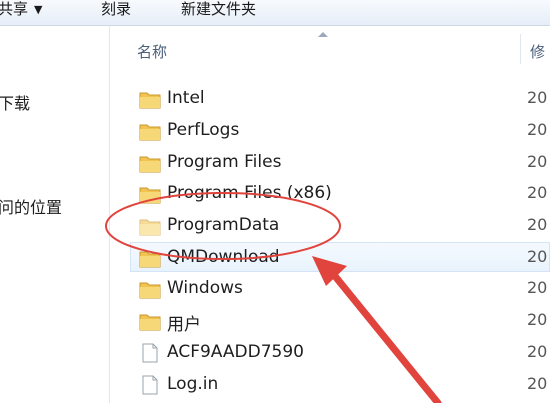 This screenshot has height=403, width=550. I want to click on column-header-row: 名称 修, so click(330, 46).